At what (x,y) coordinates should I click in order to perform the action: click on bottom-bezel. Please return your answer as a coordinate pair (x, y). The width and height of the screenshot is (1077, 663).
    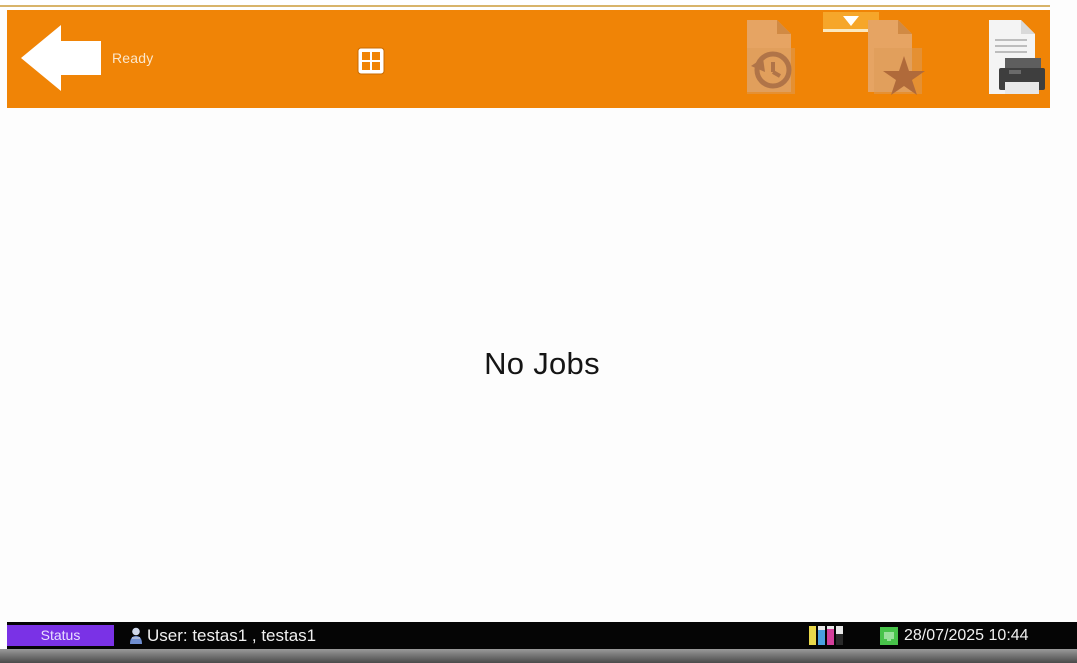
    Looking at the image, I should click on (538, 656).